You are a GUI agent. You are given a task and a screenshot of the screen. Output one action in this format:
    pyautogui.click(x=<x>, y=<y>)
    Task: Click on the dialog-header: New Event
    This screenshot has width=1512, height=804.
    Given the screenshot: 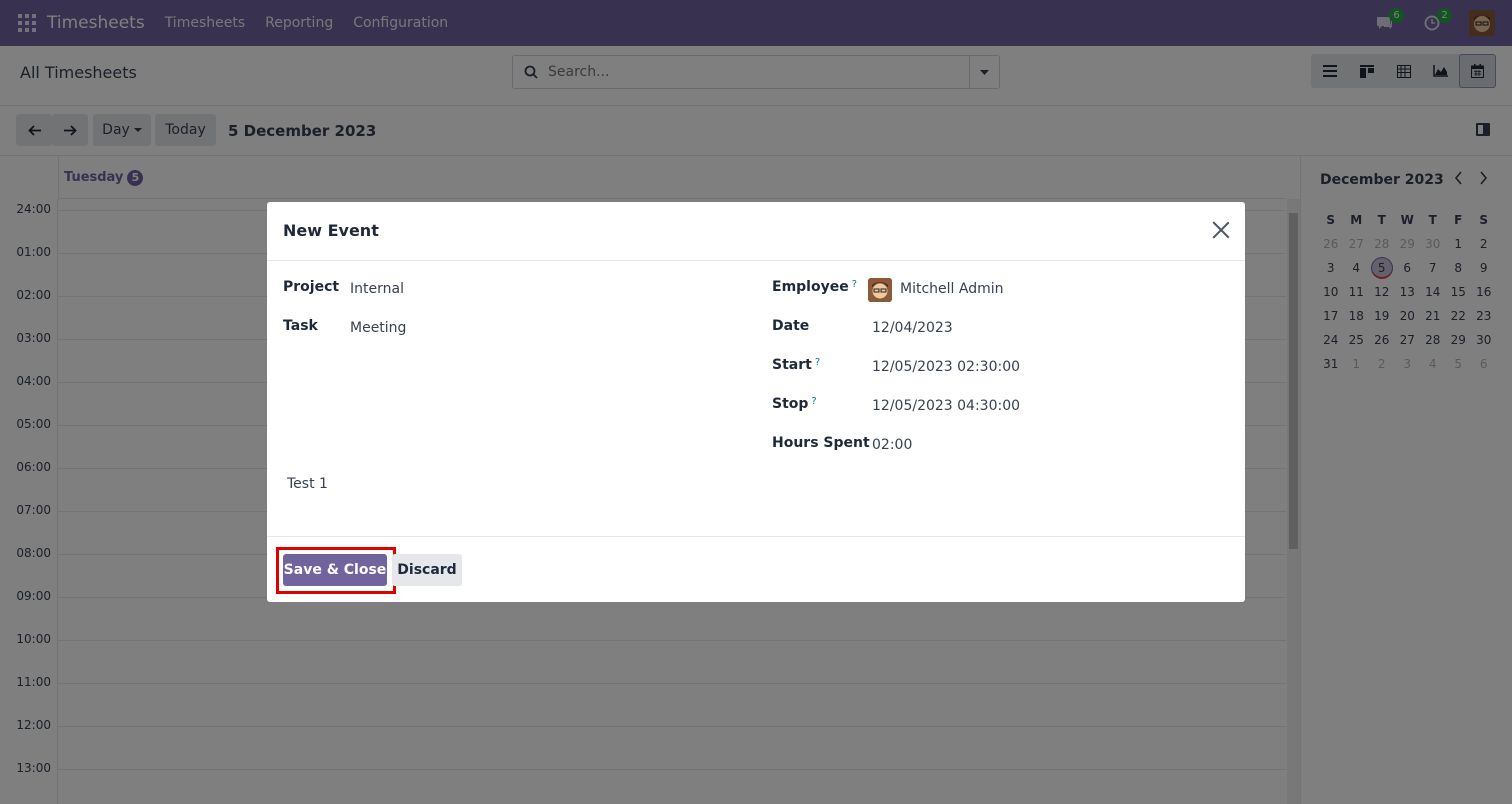 What is the action you would take?
    pyautogui.click(x=756, y=231)
    